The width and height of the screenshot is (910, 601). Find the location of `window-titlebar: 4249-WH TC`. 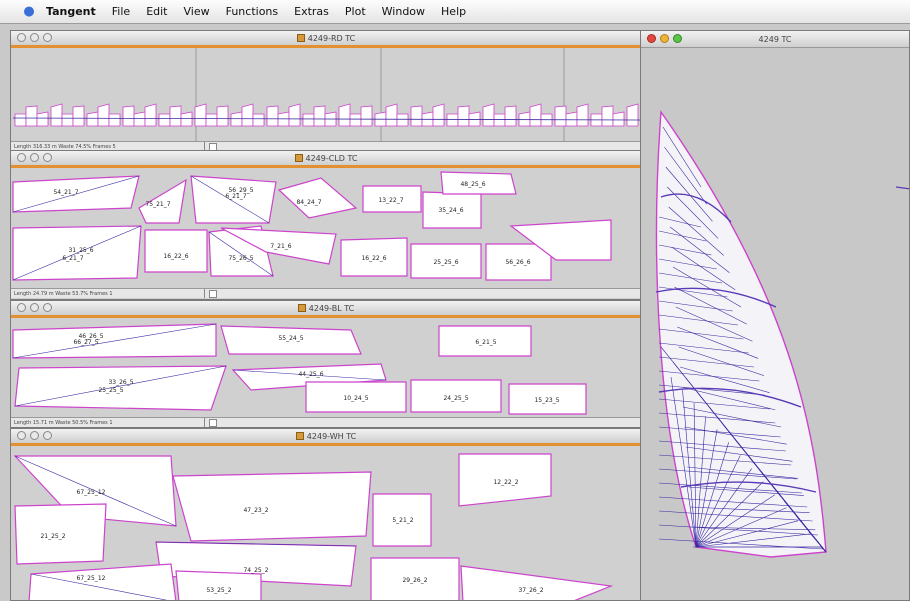

window-titlebar: 4249-WH TC is located at coordinates (326, 436).